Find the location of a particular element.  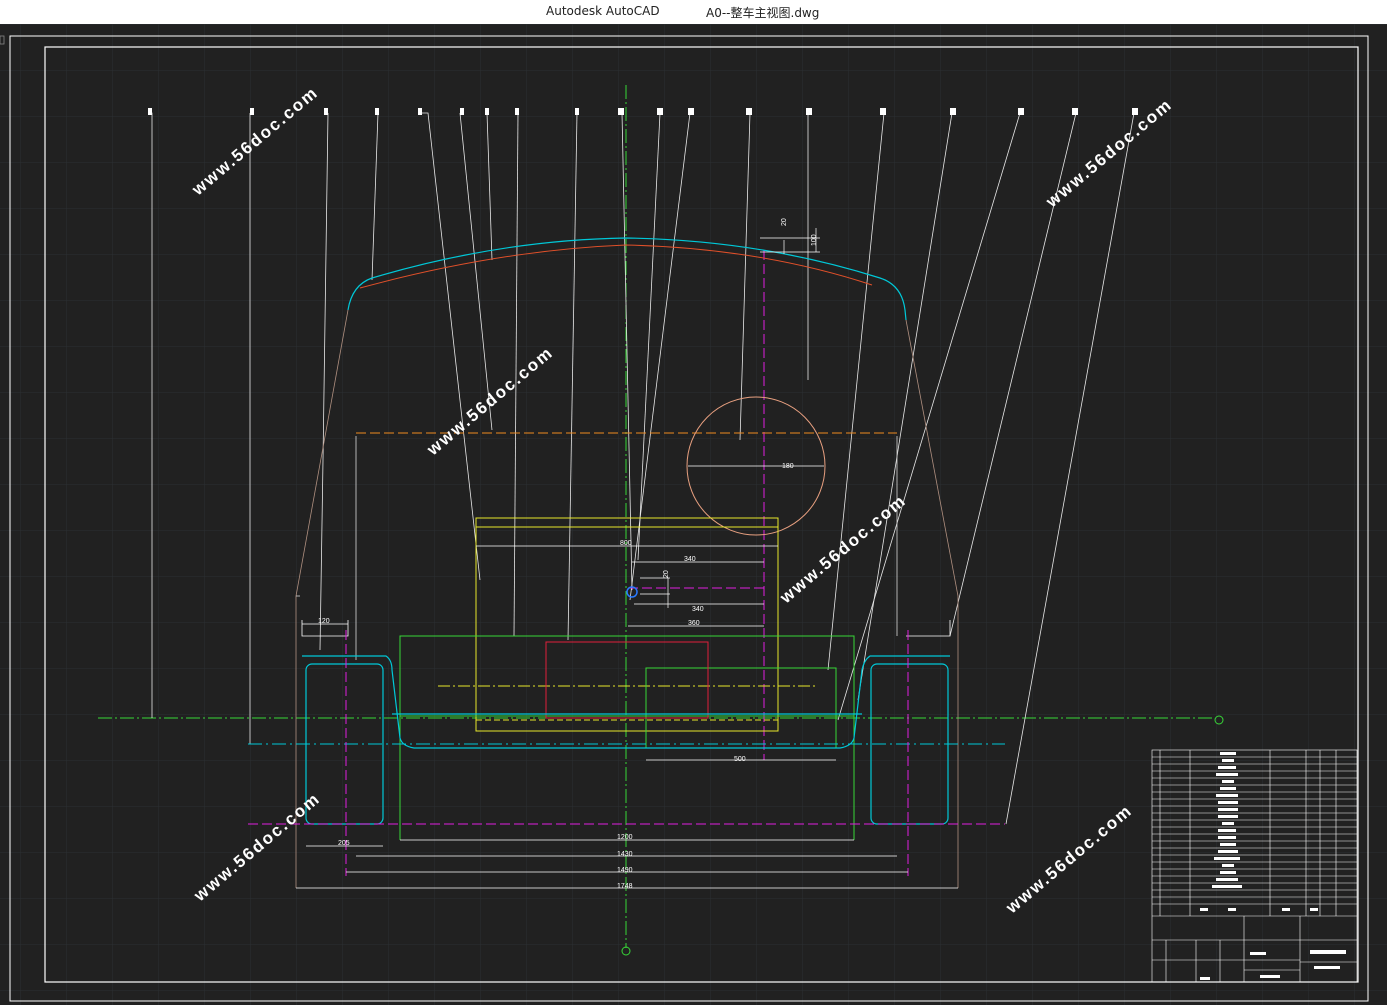

dim-360: 360 is located at coordinates (694, 623).